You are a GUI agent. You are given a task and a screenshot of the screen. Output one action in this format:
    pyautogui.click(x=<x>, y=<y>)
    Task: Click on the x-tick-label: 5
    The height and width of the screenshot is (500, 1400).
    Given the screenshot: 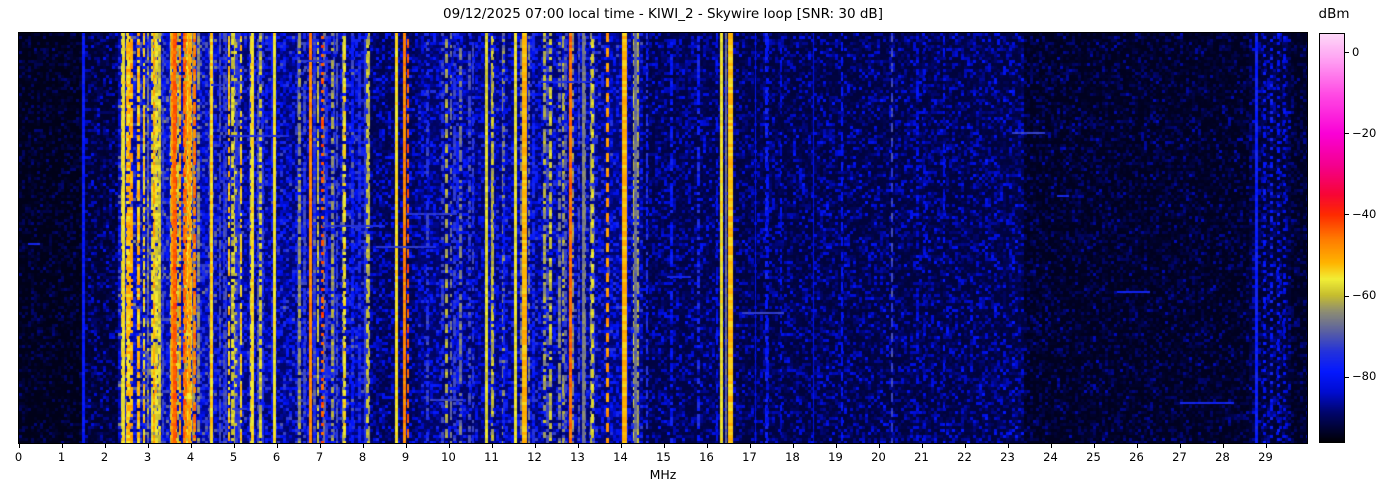 What is the action you would take?
    pyautogui.click(x=233, y=457)
    